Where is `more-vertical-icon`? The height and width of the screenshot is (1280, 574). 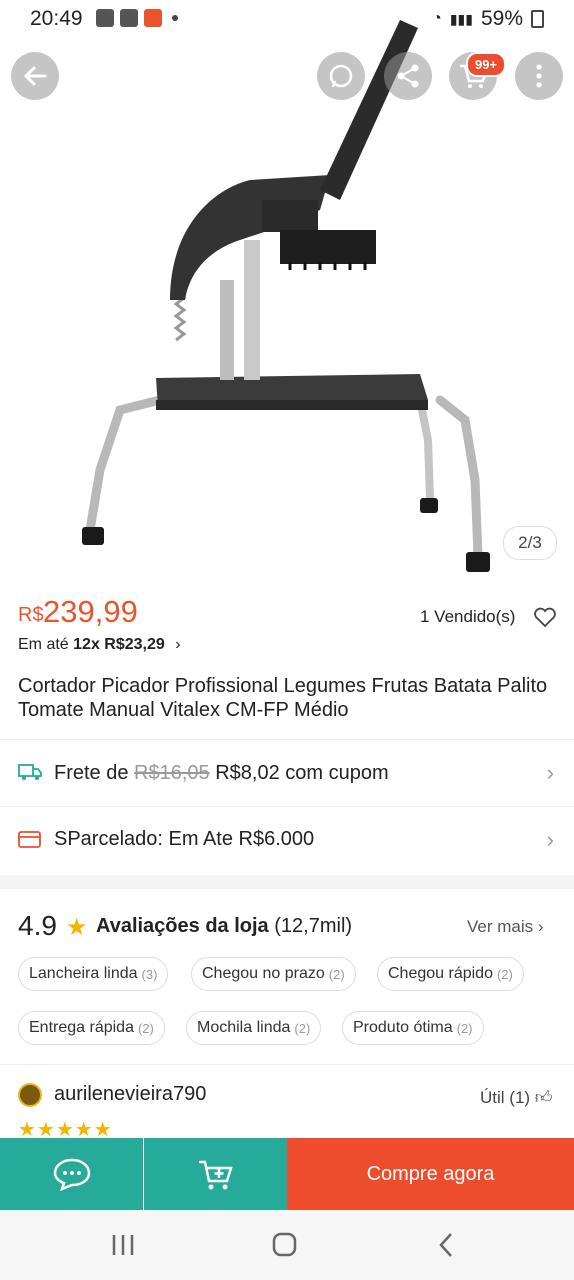 more-vertical-icon is located at coordinates (539, 76).